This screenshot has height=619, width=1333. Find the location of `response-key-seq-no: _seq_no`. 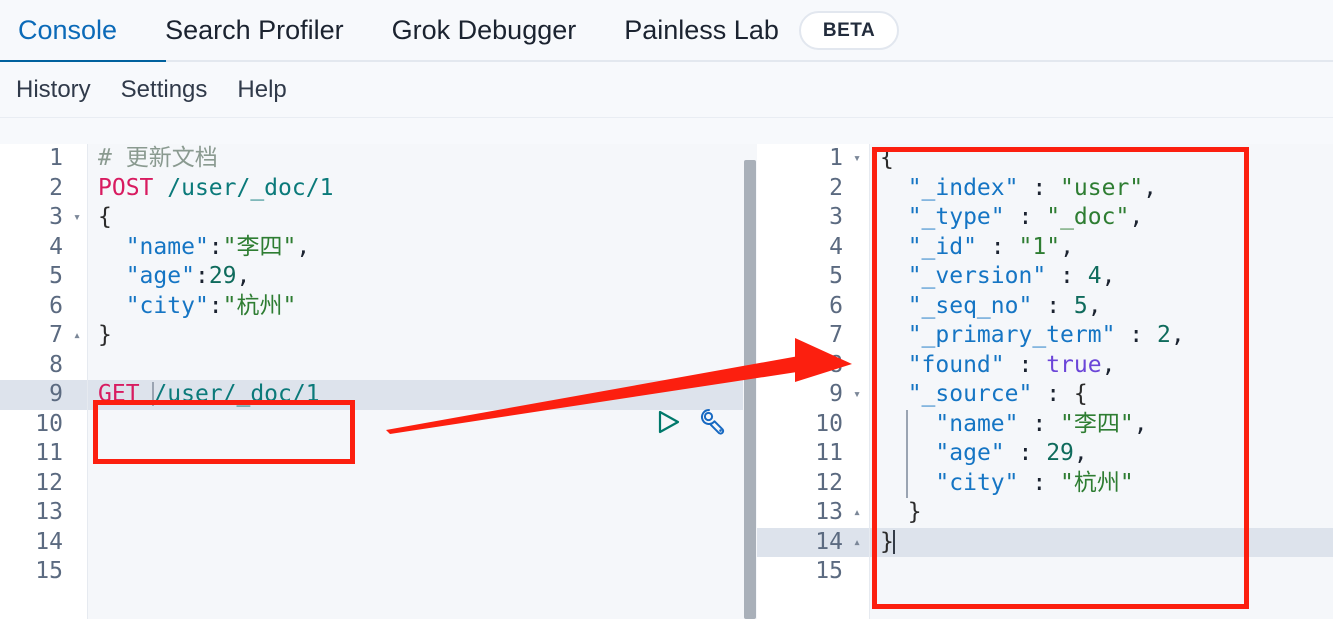

response-key-seq-no: _seq_no is located at coordinates (970, 305).